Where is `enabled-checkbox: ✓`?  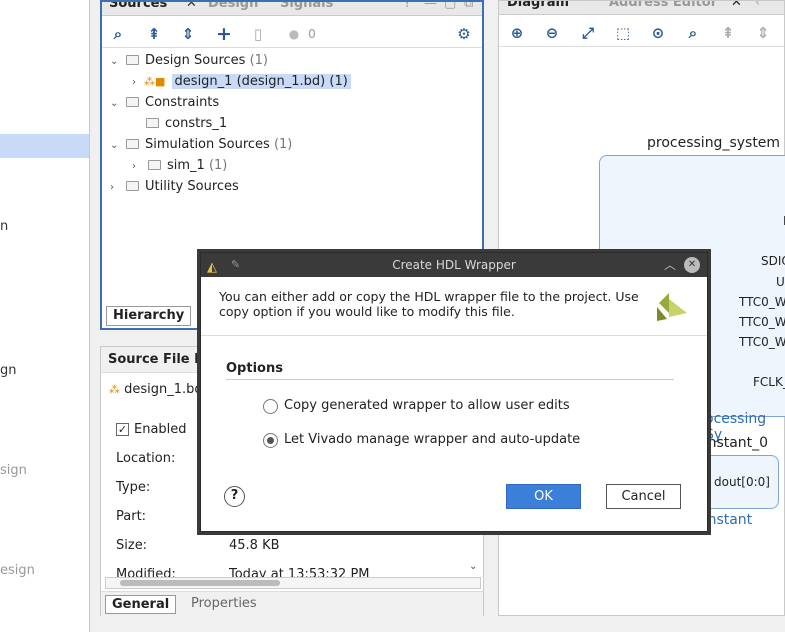
enabled-checkbox: ✓ is located at coordinates (122, 429).